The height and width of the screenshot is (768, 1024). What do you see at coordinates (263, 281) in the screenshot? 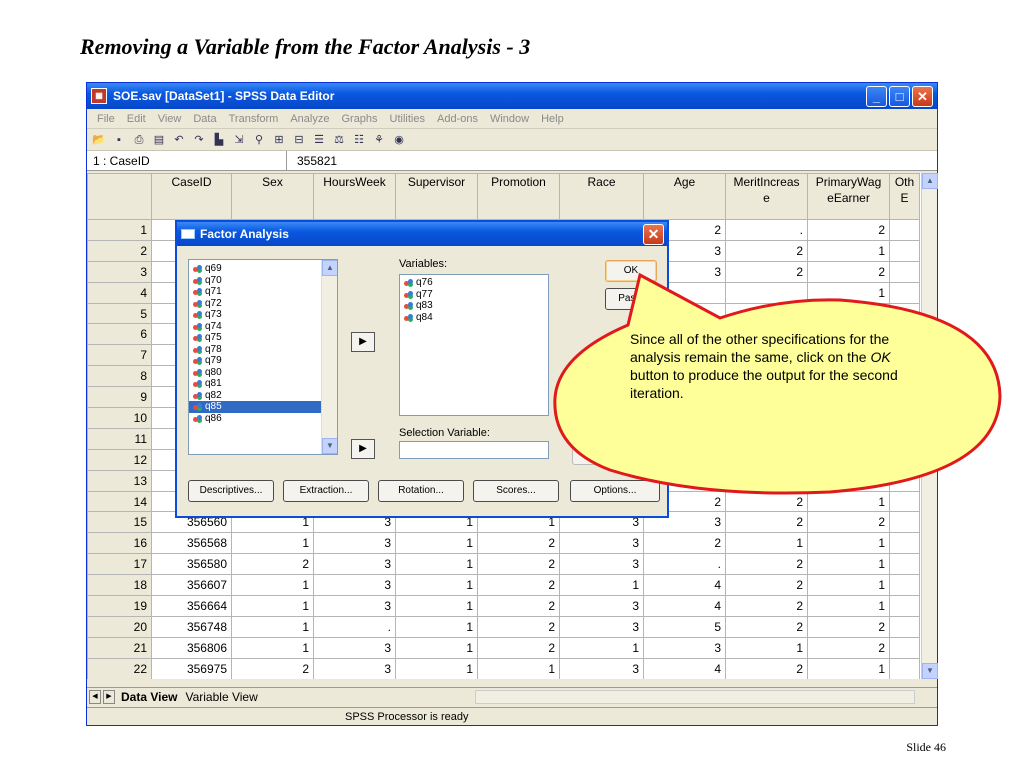
I see `source-variable-item: q70` at bounding box center [263, 281].